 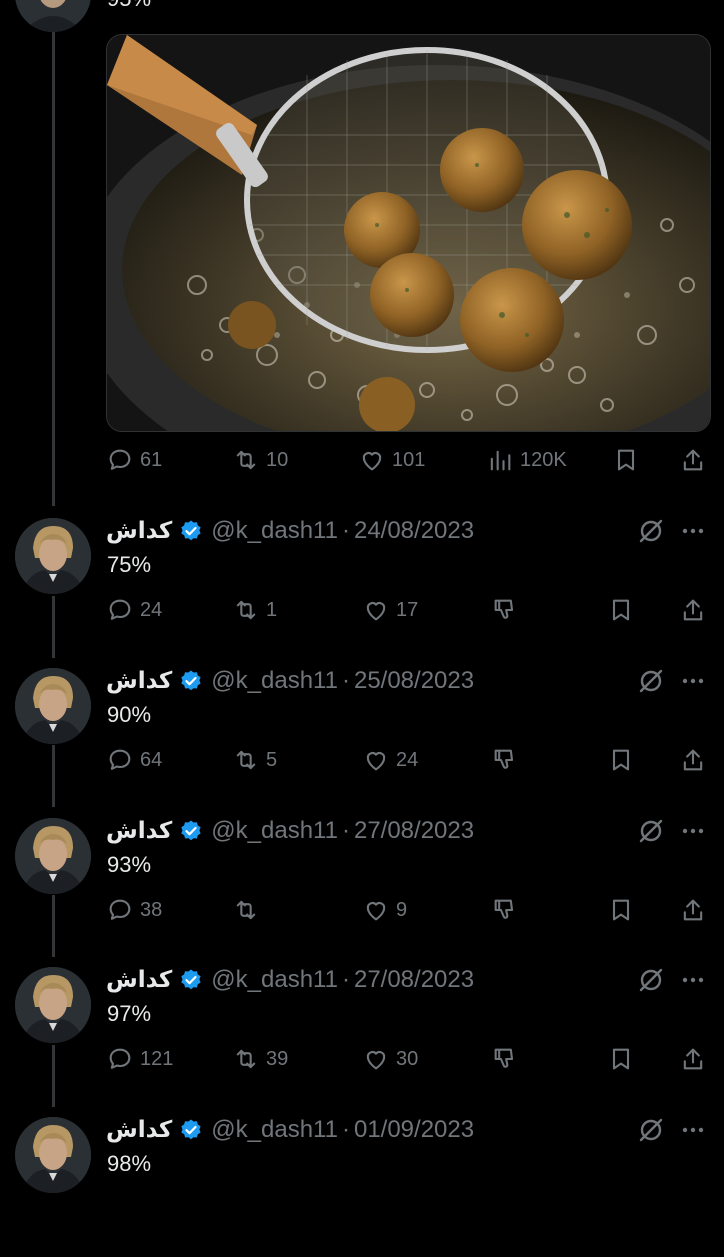 What do you see at coordinates (254, 760) in the screenshot?
I see `repost-button: 5` at bounding box center [254, 760].